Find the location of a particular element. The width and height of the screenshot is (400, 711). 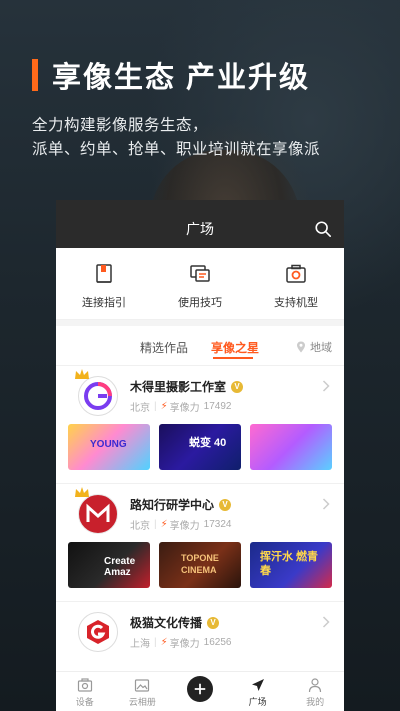

studio-header: 极猫文化传播 V 上海 | ⚡ 享像力 16256 is located at coordinates (200, 630).